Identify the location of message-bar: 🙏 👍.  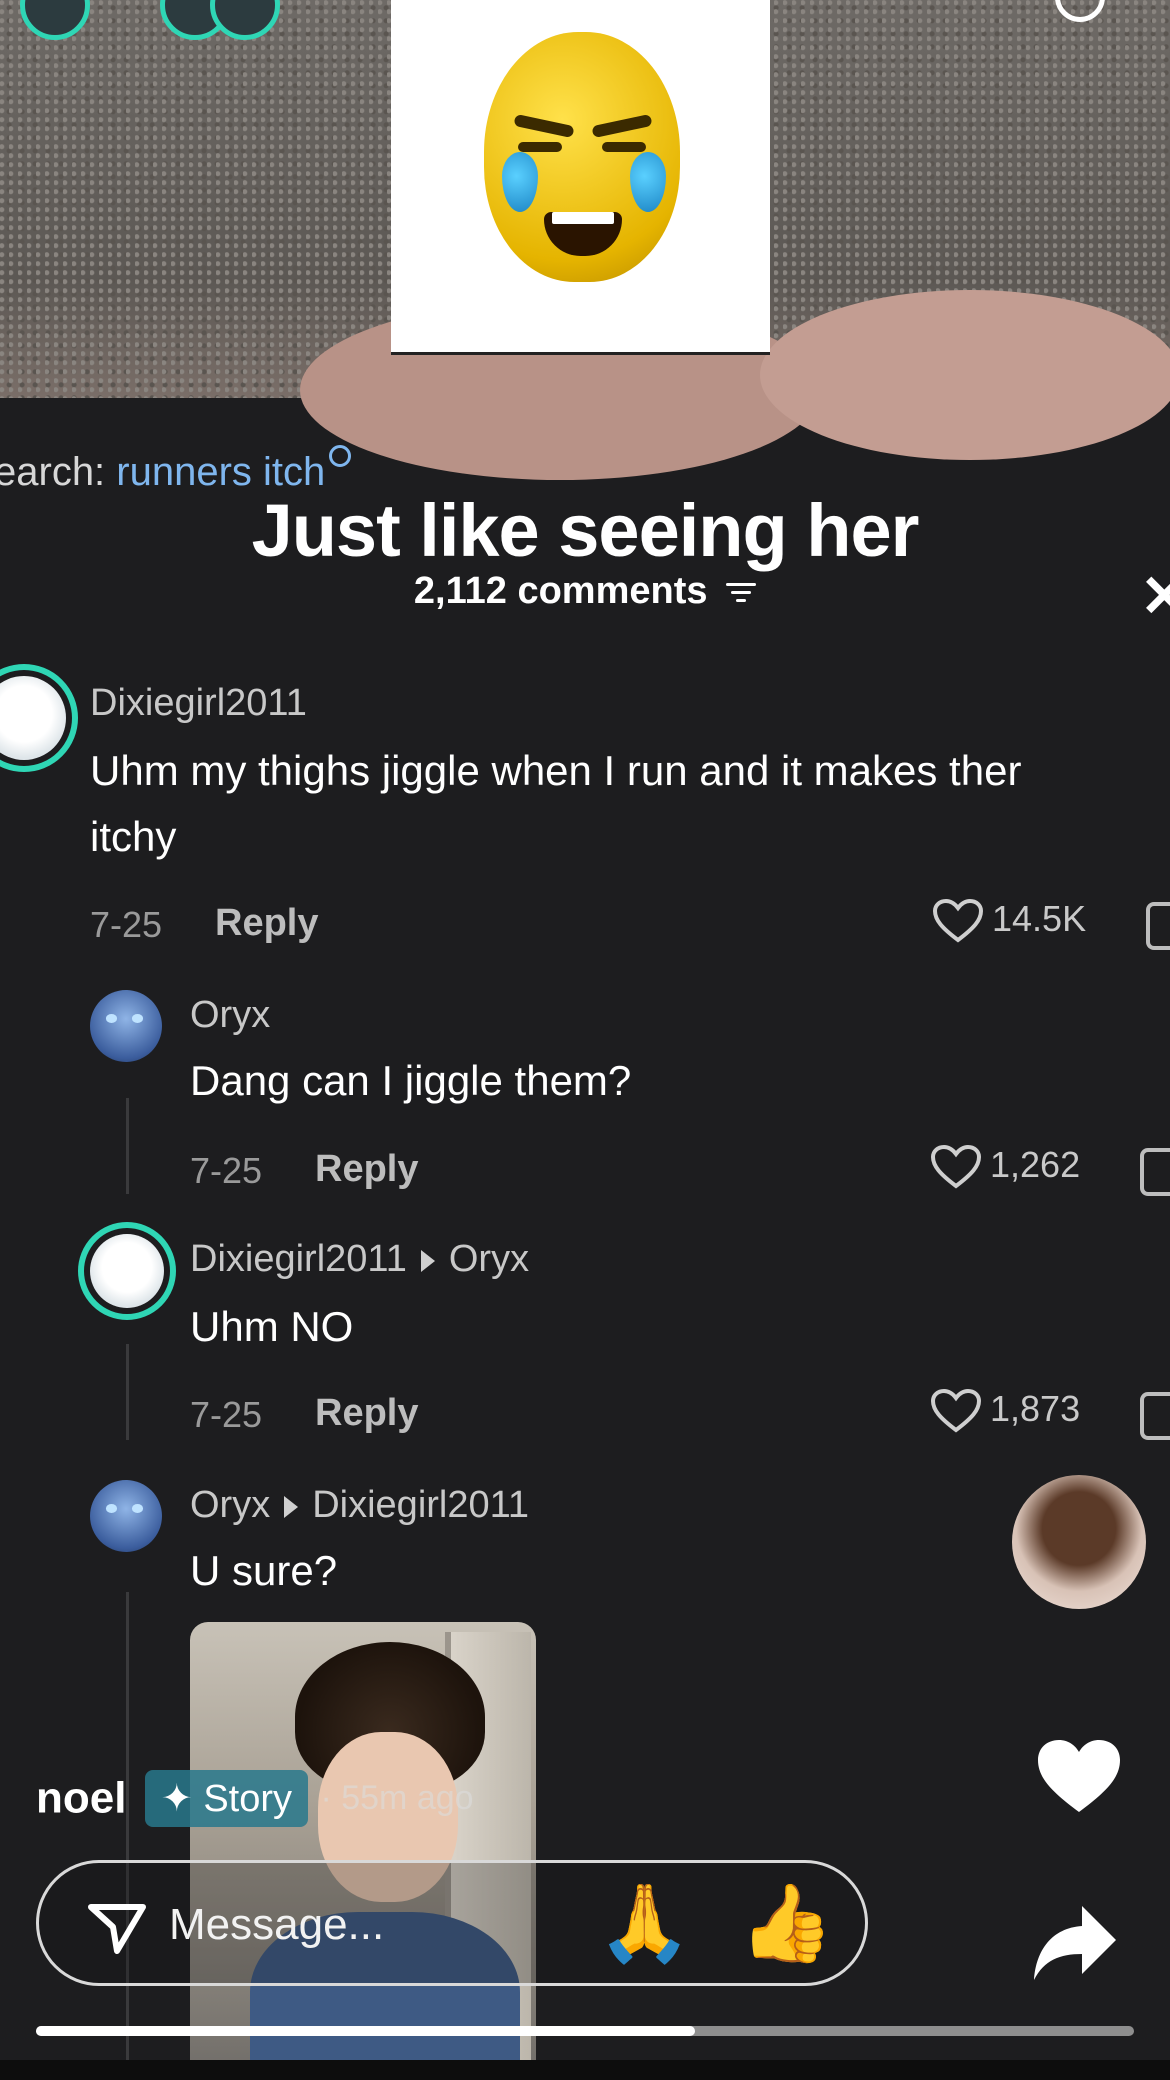
(452, 1923).